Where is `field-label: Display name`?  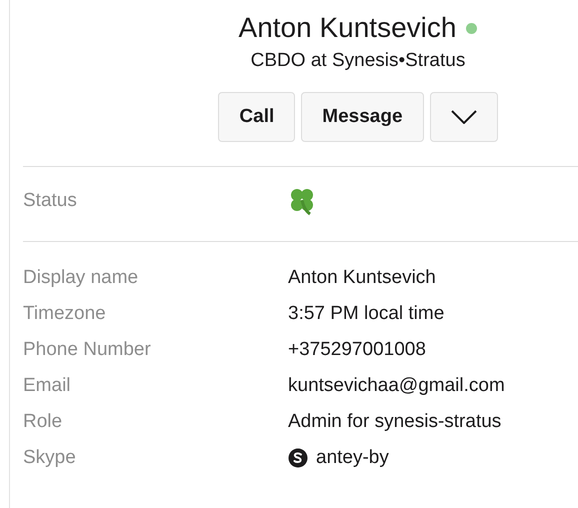 field-label: Display name is located at coordinates (80, 278).